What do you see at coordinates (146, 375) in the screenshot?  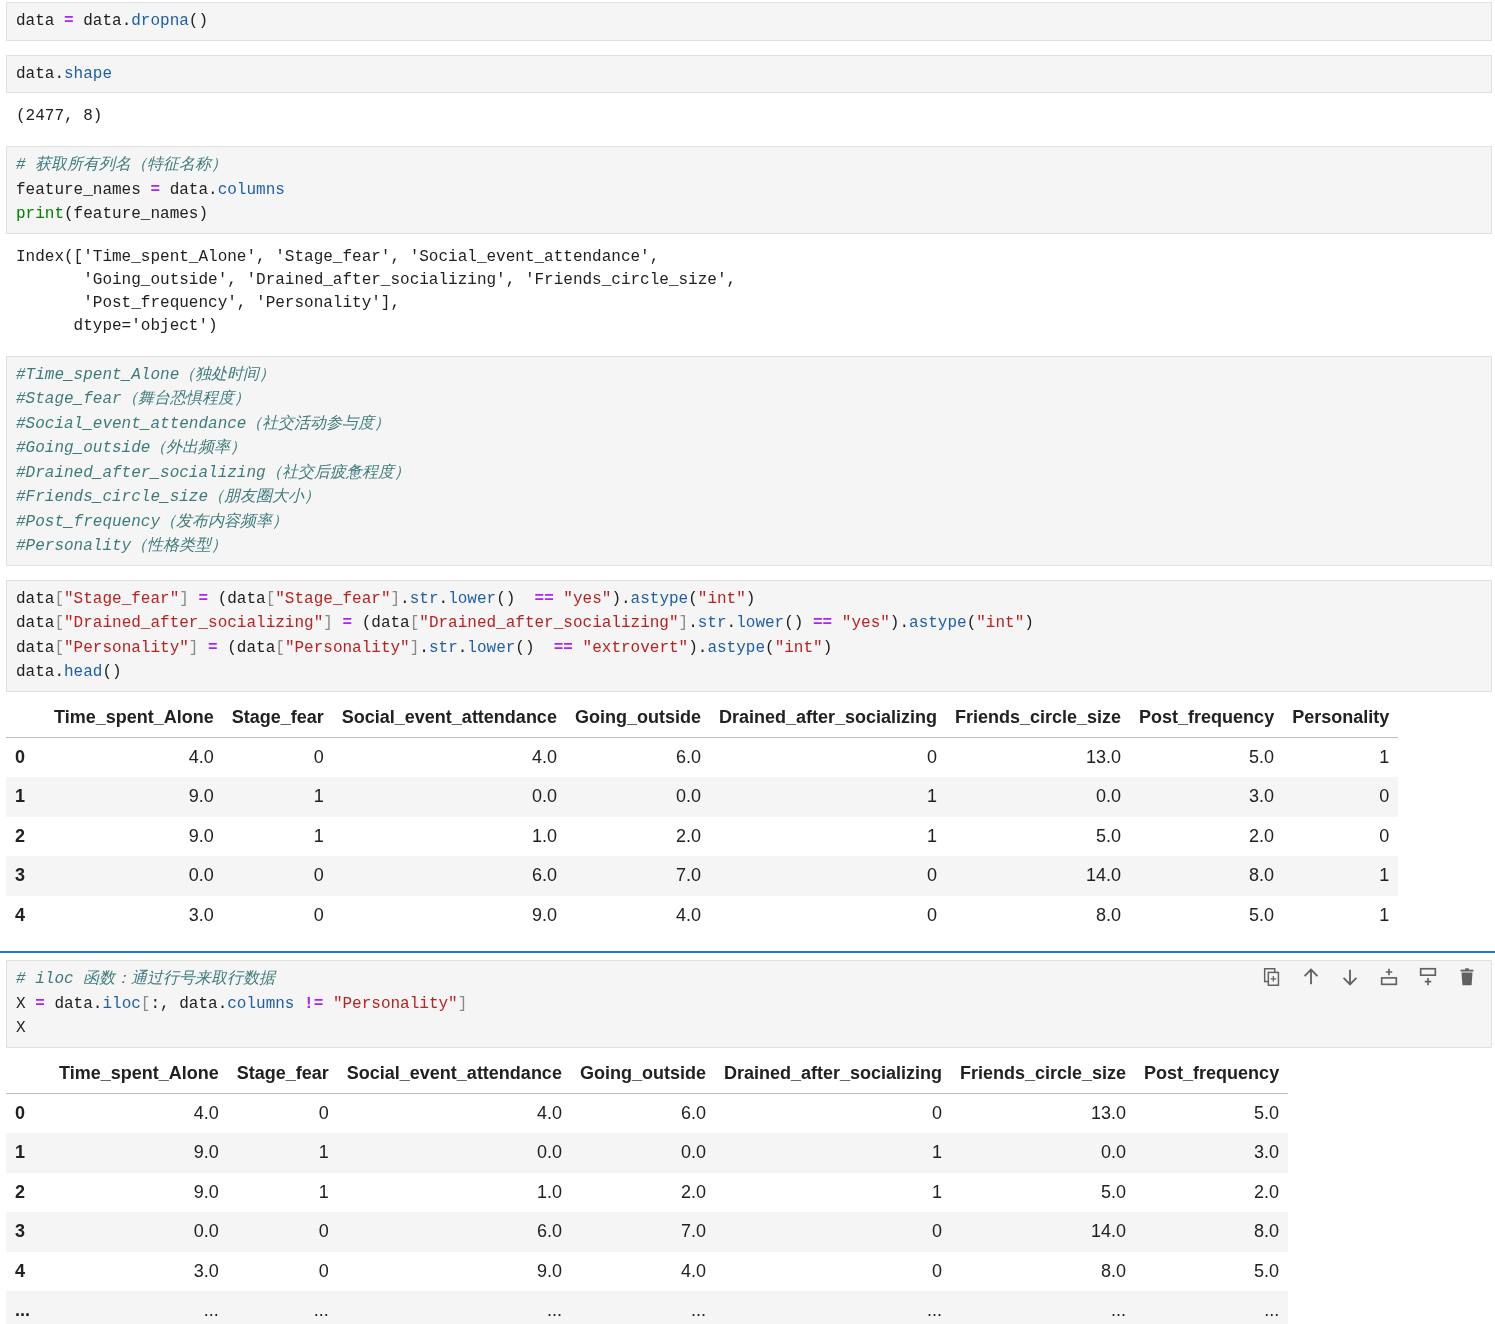 I see `code-line: #Time_spent_Alone（独处时间）` at bounding box center [146, 375].